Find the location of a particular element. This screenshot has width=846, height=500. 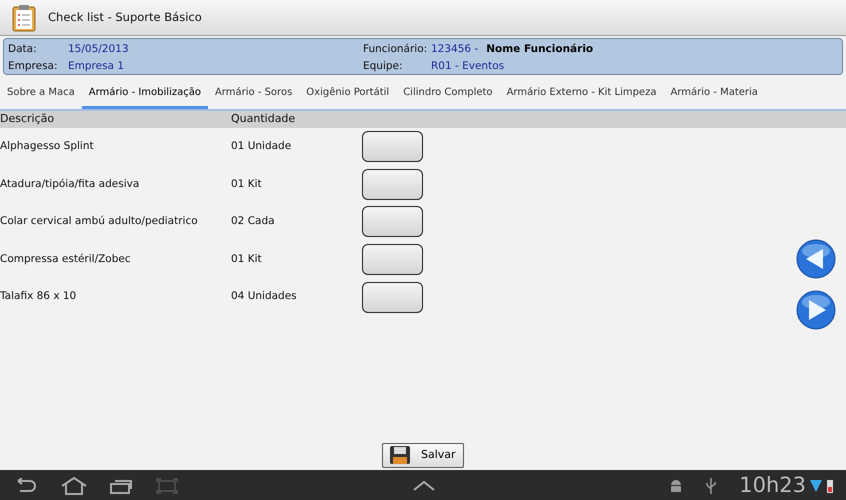

tab: Sobre a Maca is located at coordinates (41, 94).